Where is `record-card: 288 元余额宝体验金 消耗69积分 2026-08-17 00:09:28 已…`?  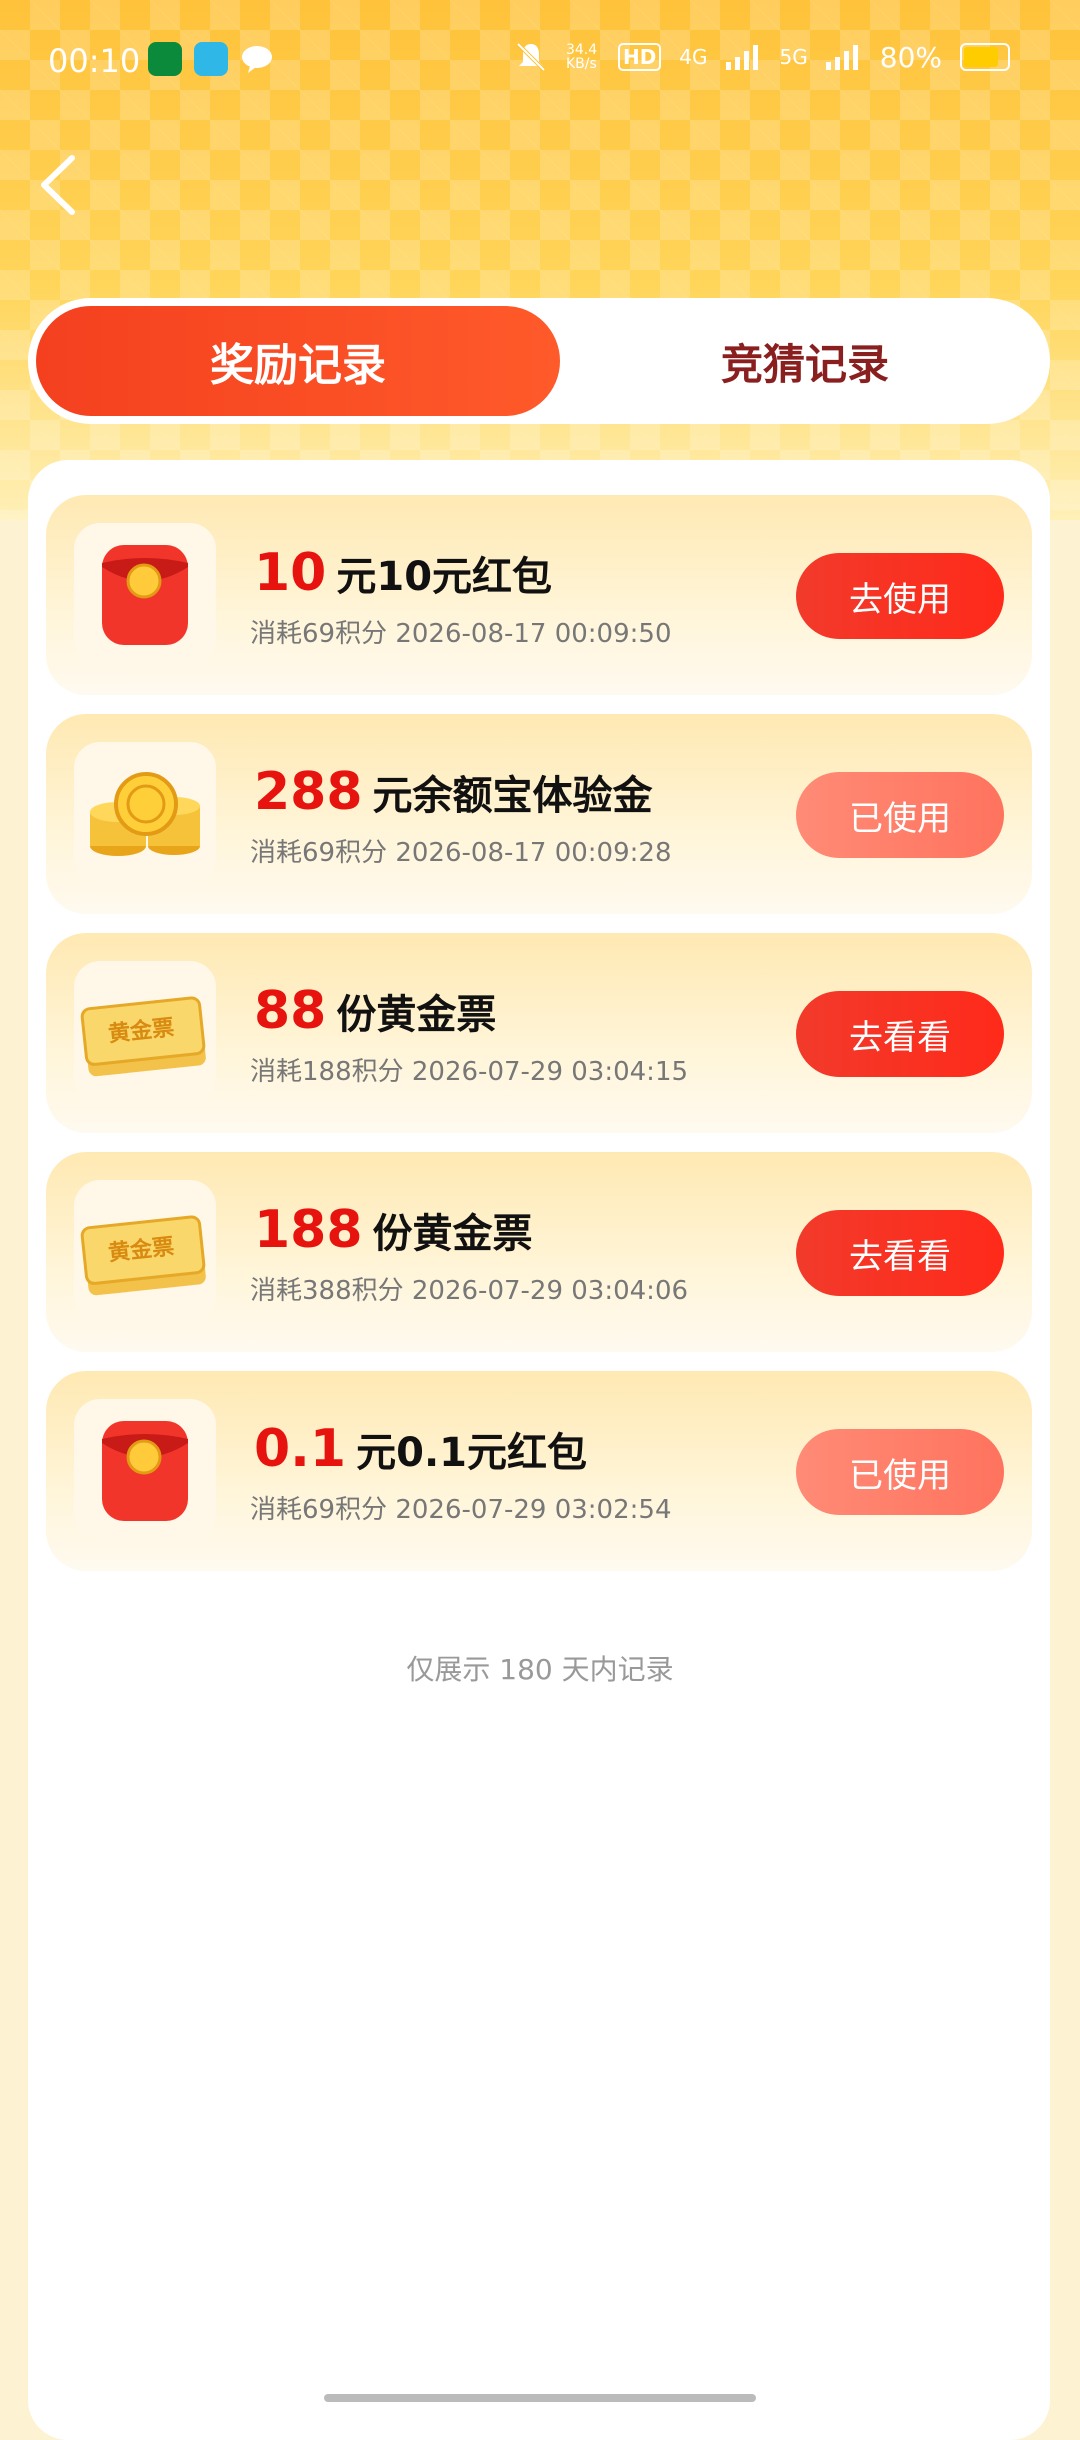
record-card: 288 元余额宝体验金 消耗69积分 2026-08-17 00:09:28 已… is located at coordinates (539, 814).